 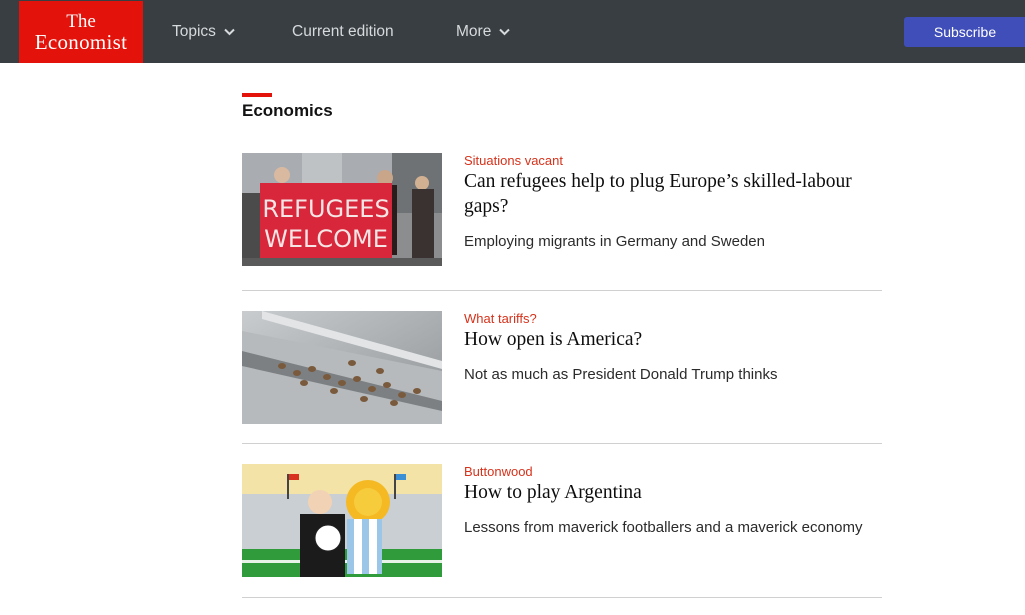 I want to click on nav-more: More, so click(x=483, y=31).